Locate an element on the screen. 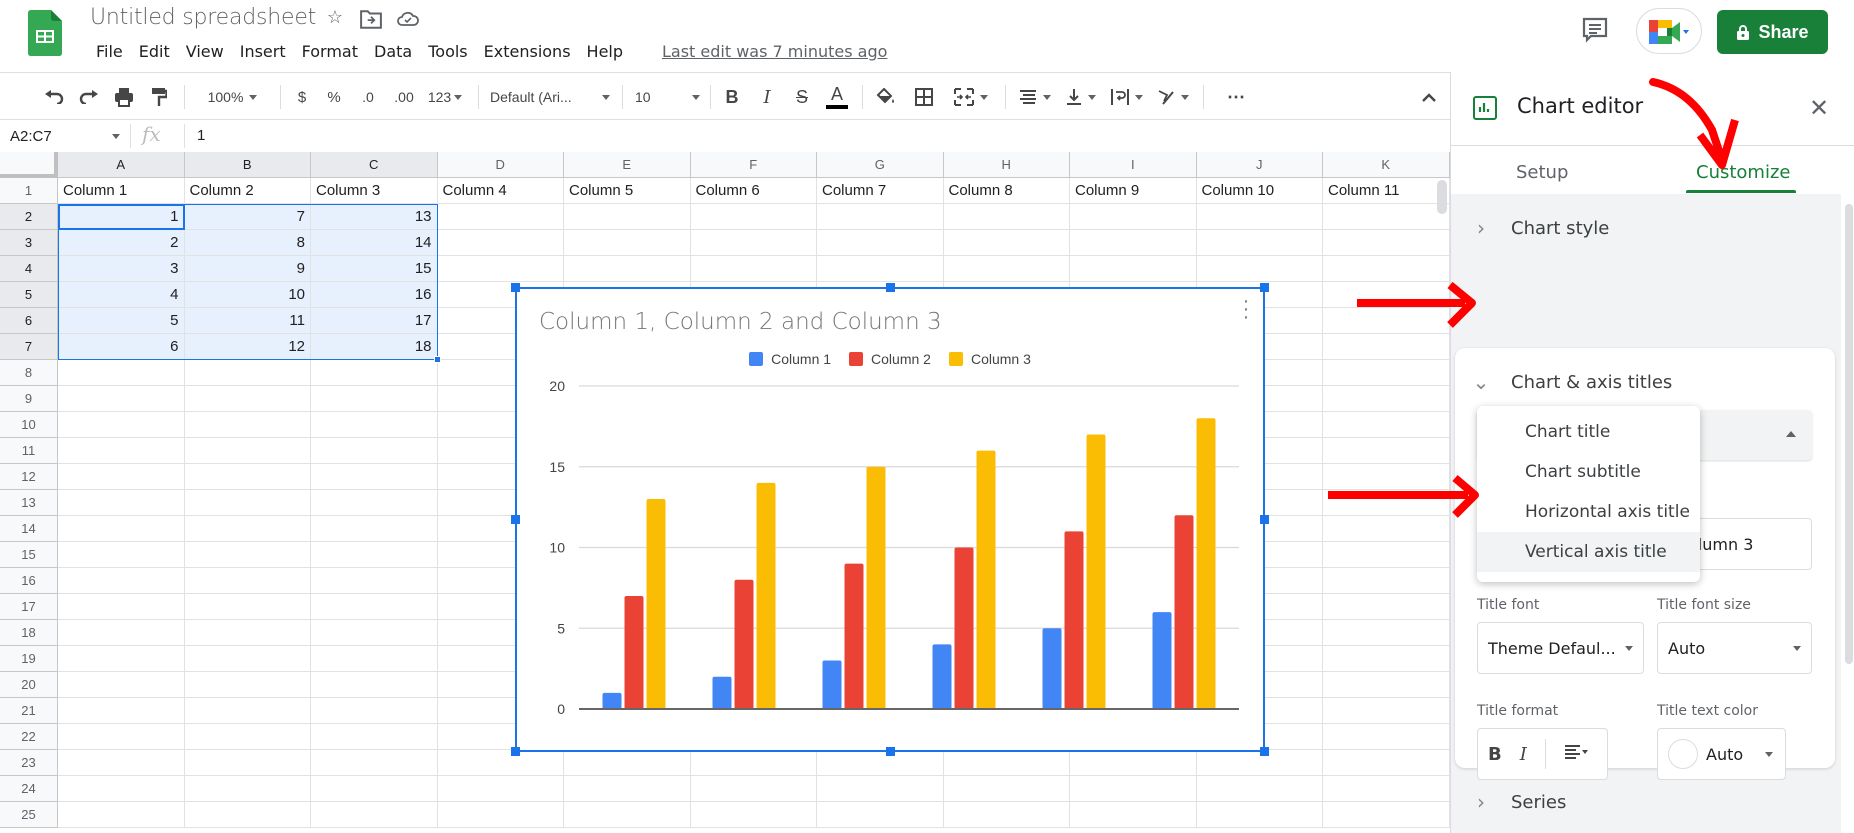 The image size is (1854, 833). chart-title: Column 1, Column 2 and Column 3 is located at coordinates (740, 322).